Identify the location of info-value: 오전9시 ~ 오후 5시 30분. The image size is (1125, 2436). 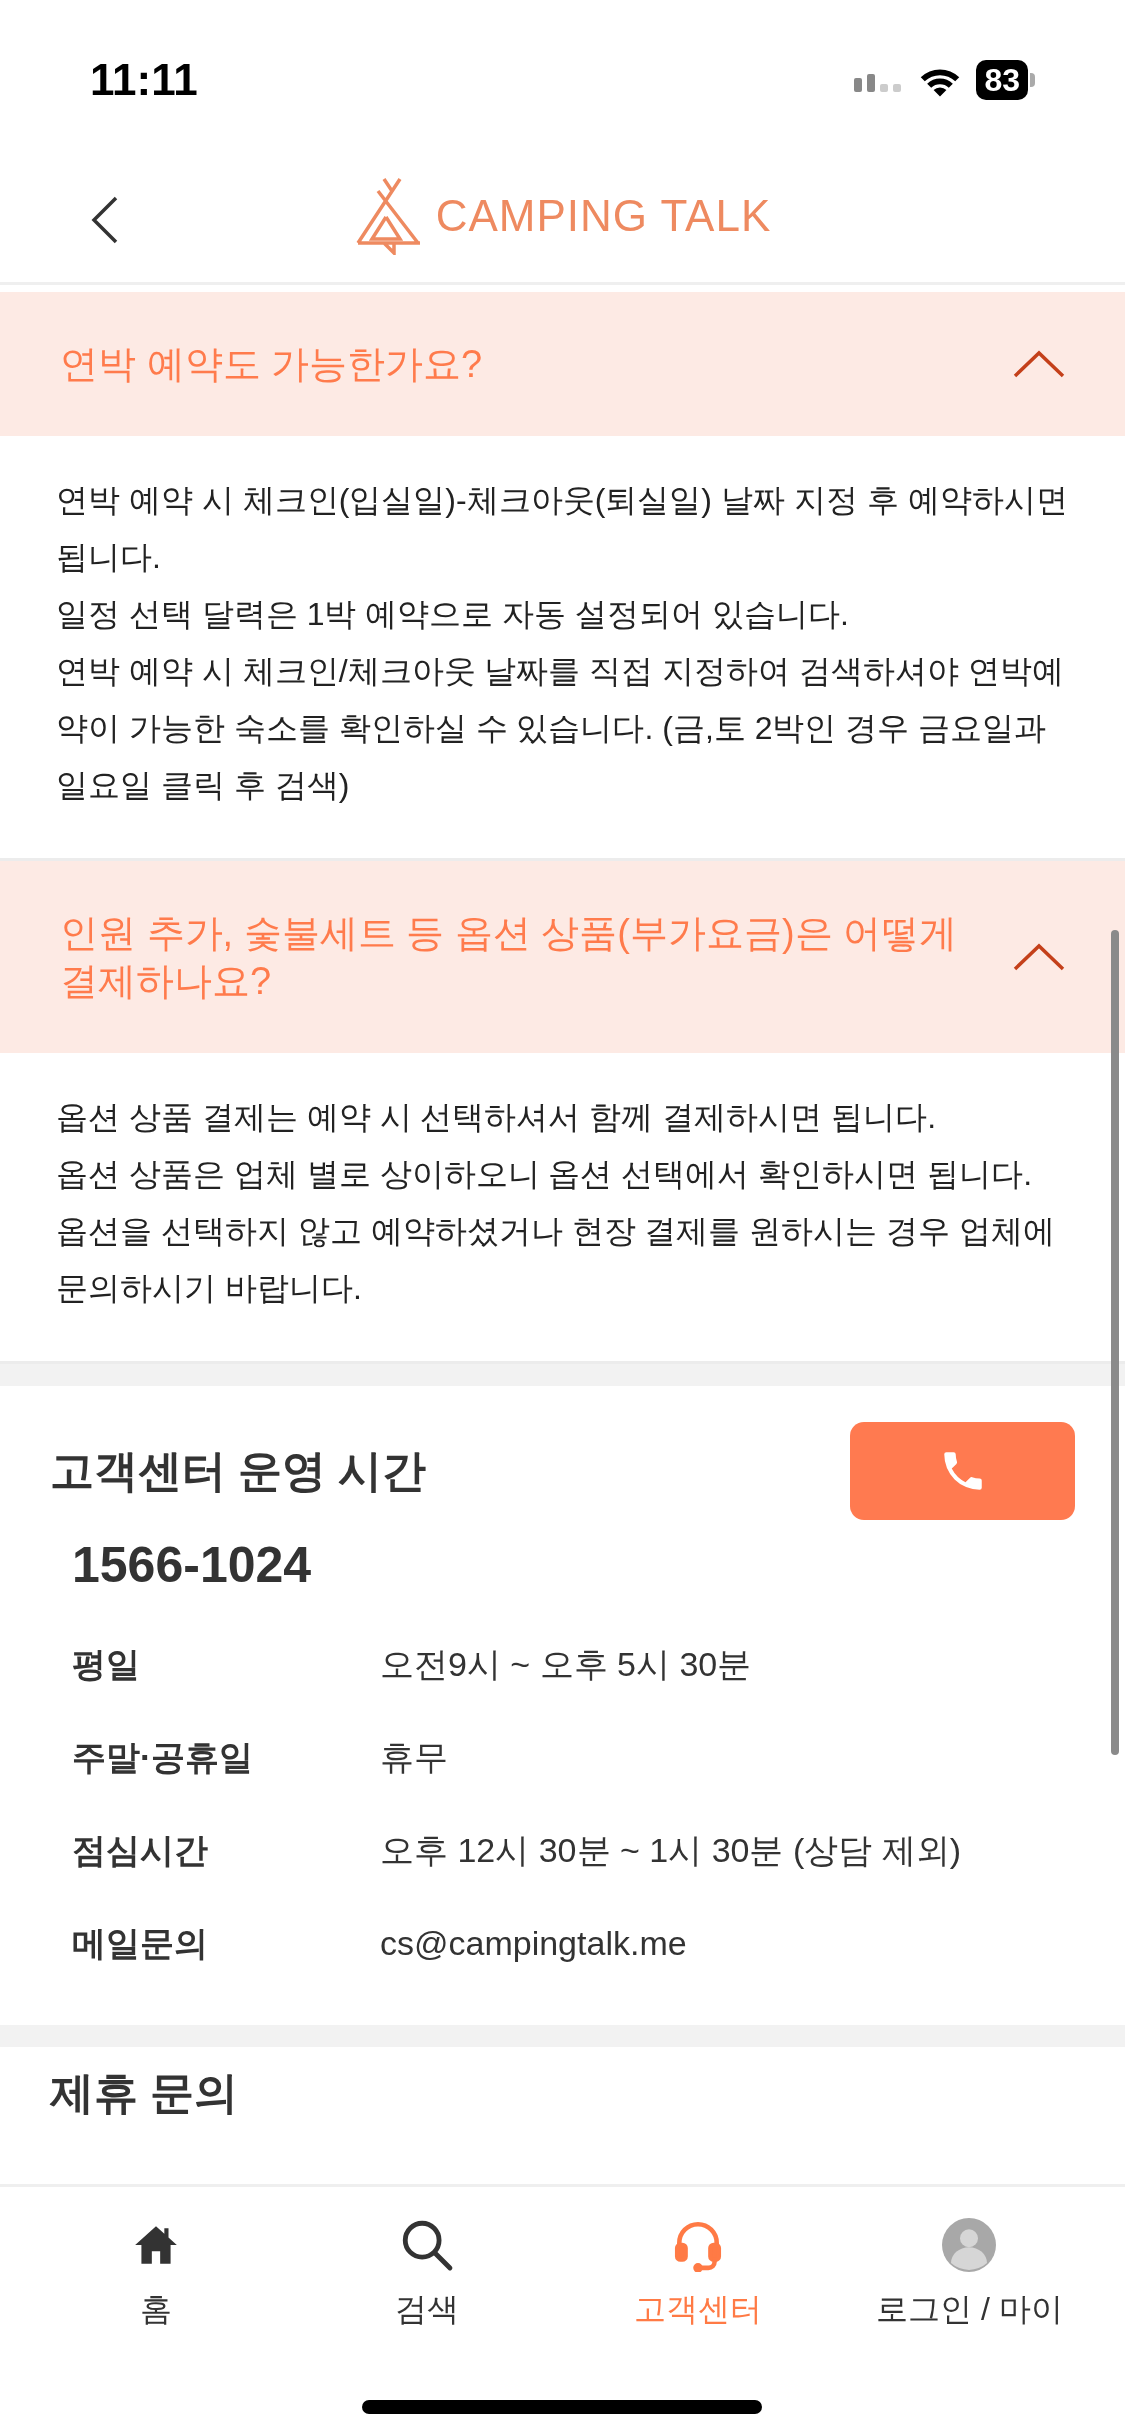
(566, 1664).